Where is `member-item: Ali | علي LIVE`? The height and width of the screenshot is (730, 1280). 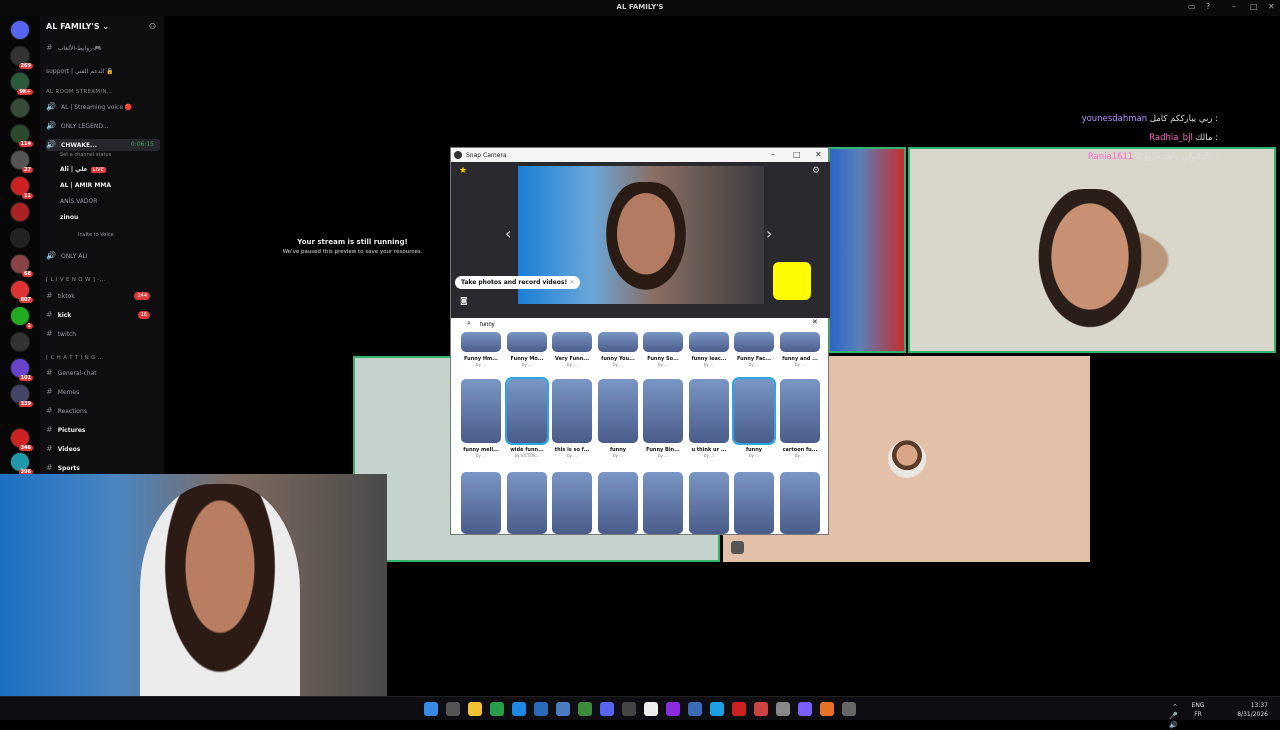 member-item: Ali | علي LIVE is located at coordinates (110, 170).